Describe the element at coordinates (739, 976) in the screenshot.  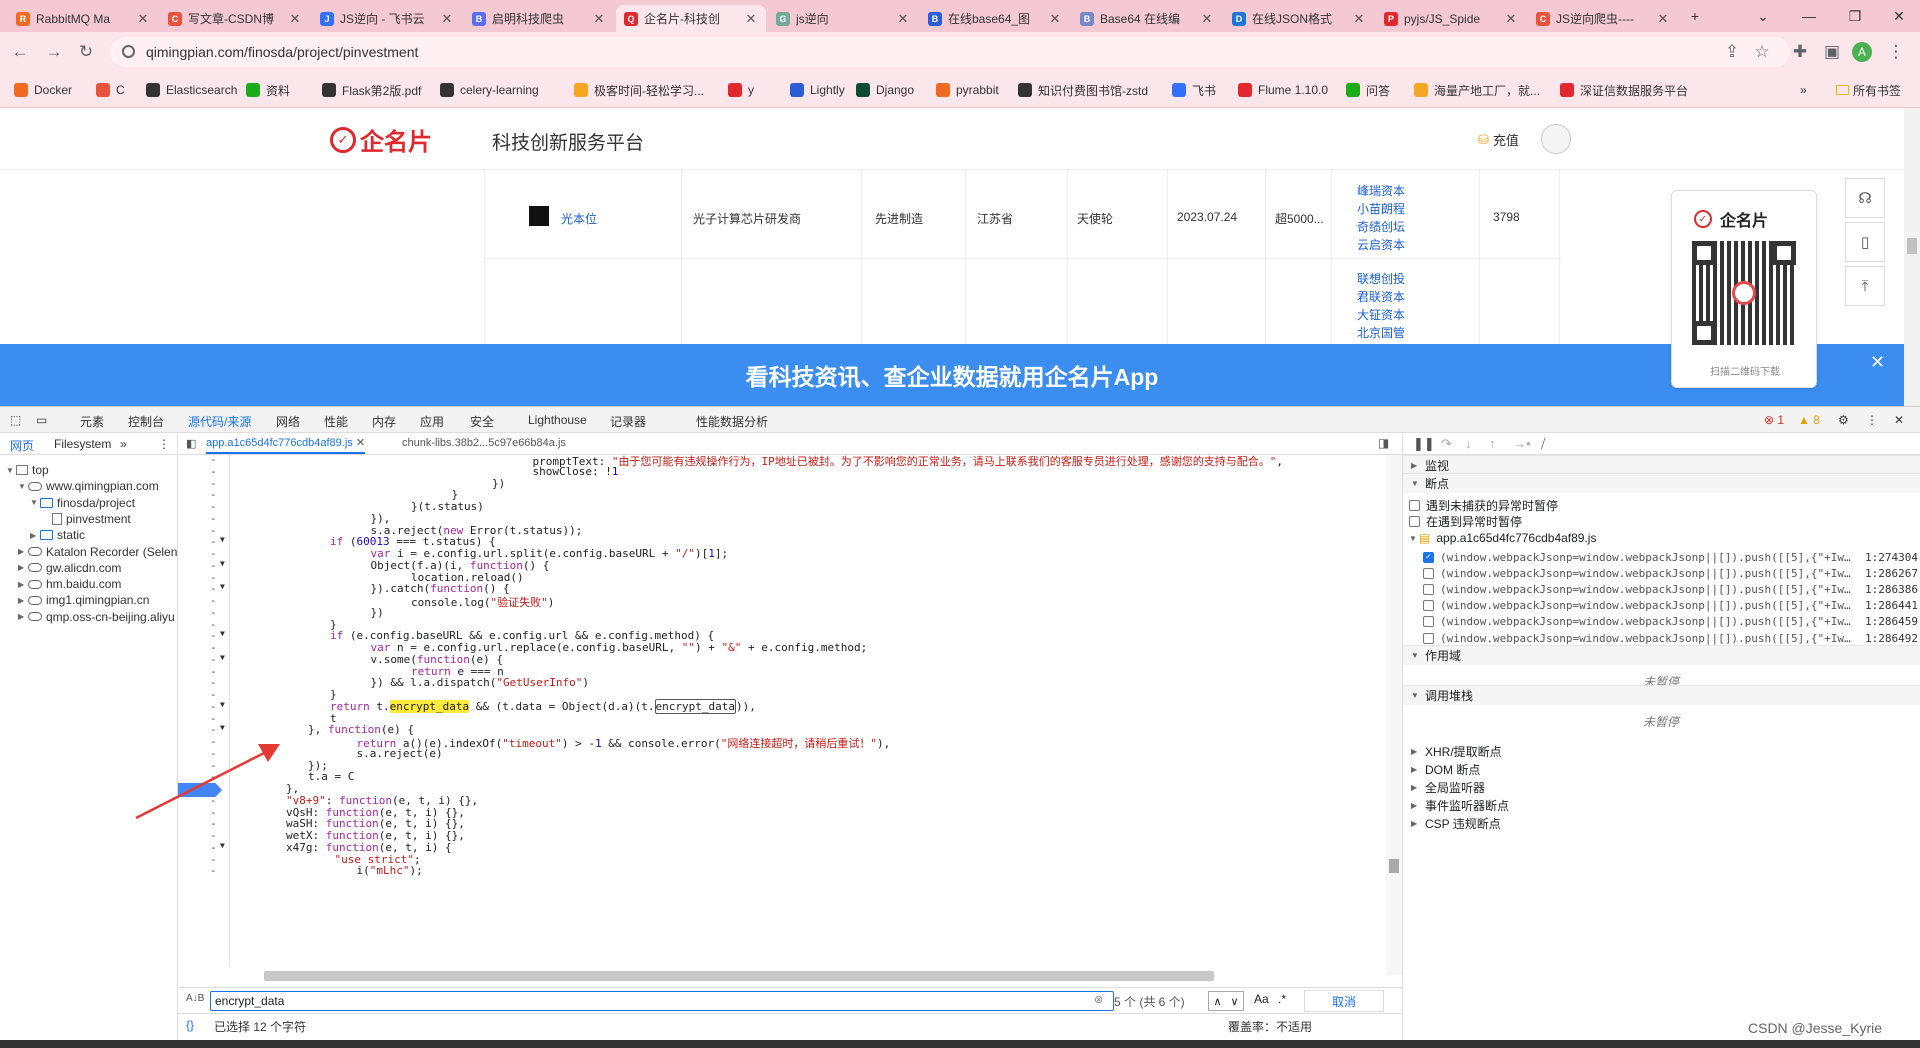
I see `horizontal-scrollbar` at that location.